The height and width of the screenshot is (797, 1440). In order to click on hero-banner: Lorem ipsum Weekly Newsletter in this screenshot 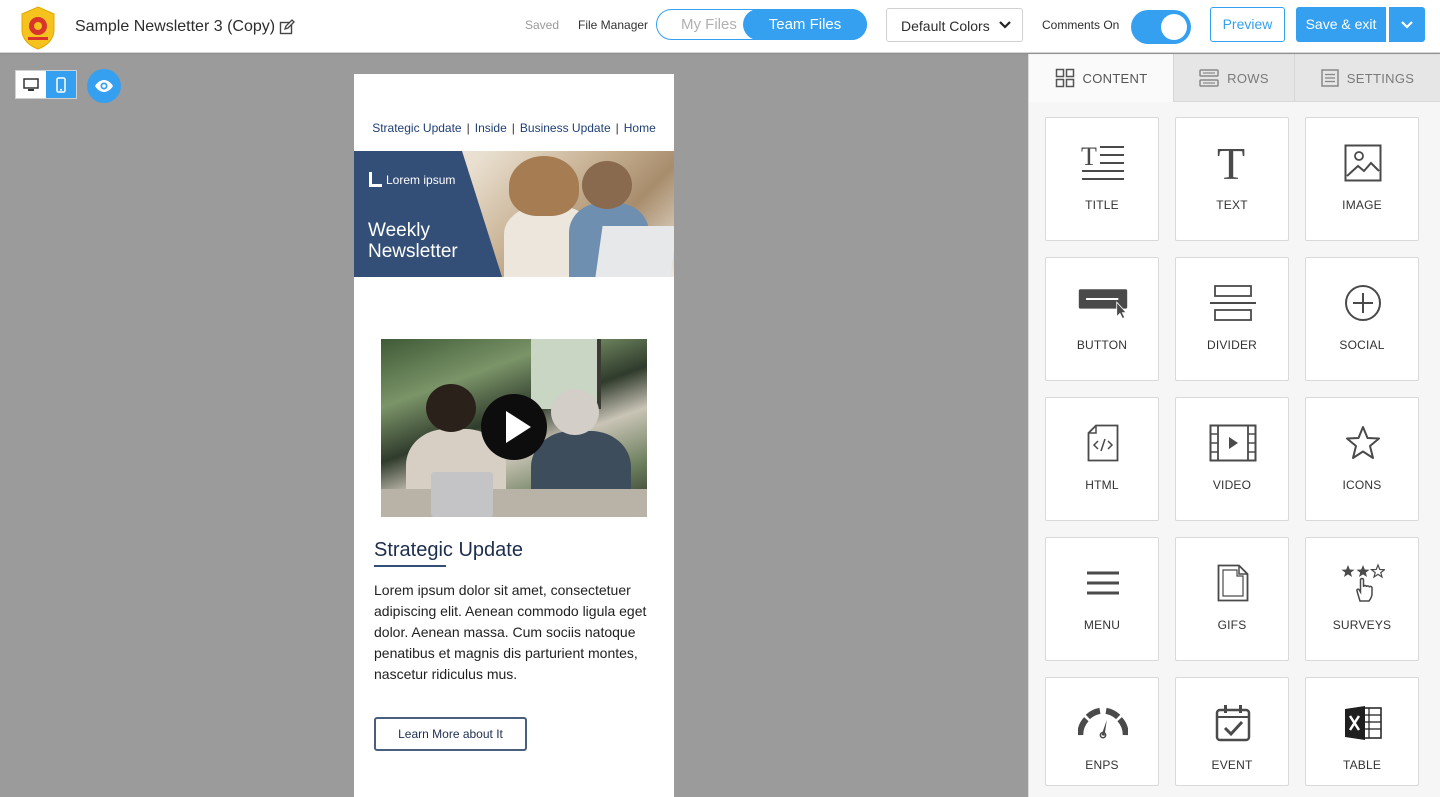, I will do `click(514, 214)`.